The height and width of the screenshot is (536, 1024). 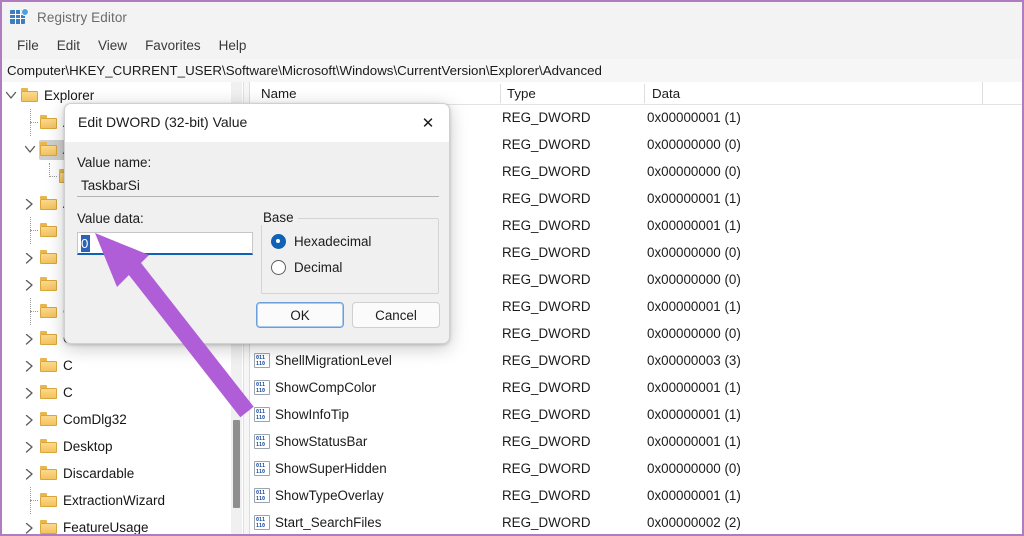 I want to click on ok-button: OK, so click(x=300, y=315).